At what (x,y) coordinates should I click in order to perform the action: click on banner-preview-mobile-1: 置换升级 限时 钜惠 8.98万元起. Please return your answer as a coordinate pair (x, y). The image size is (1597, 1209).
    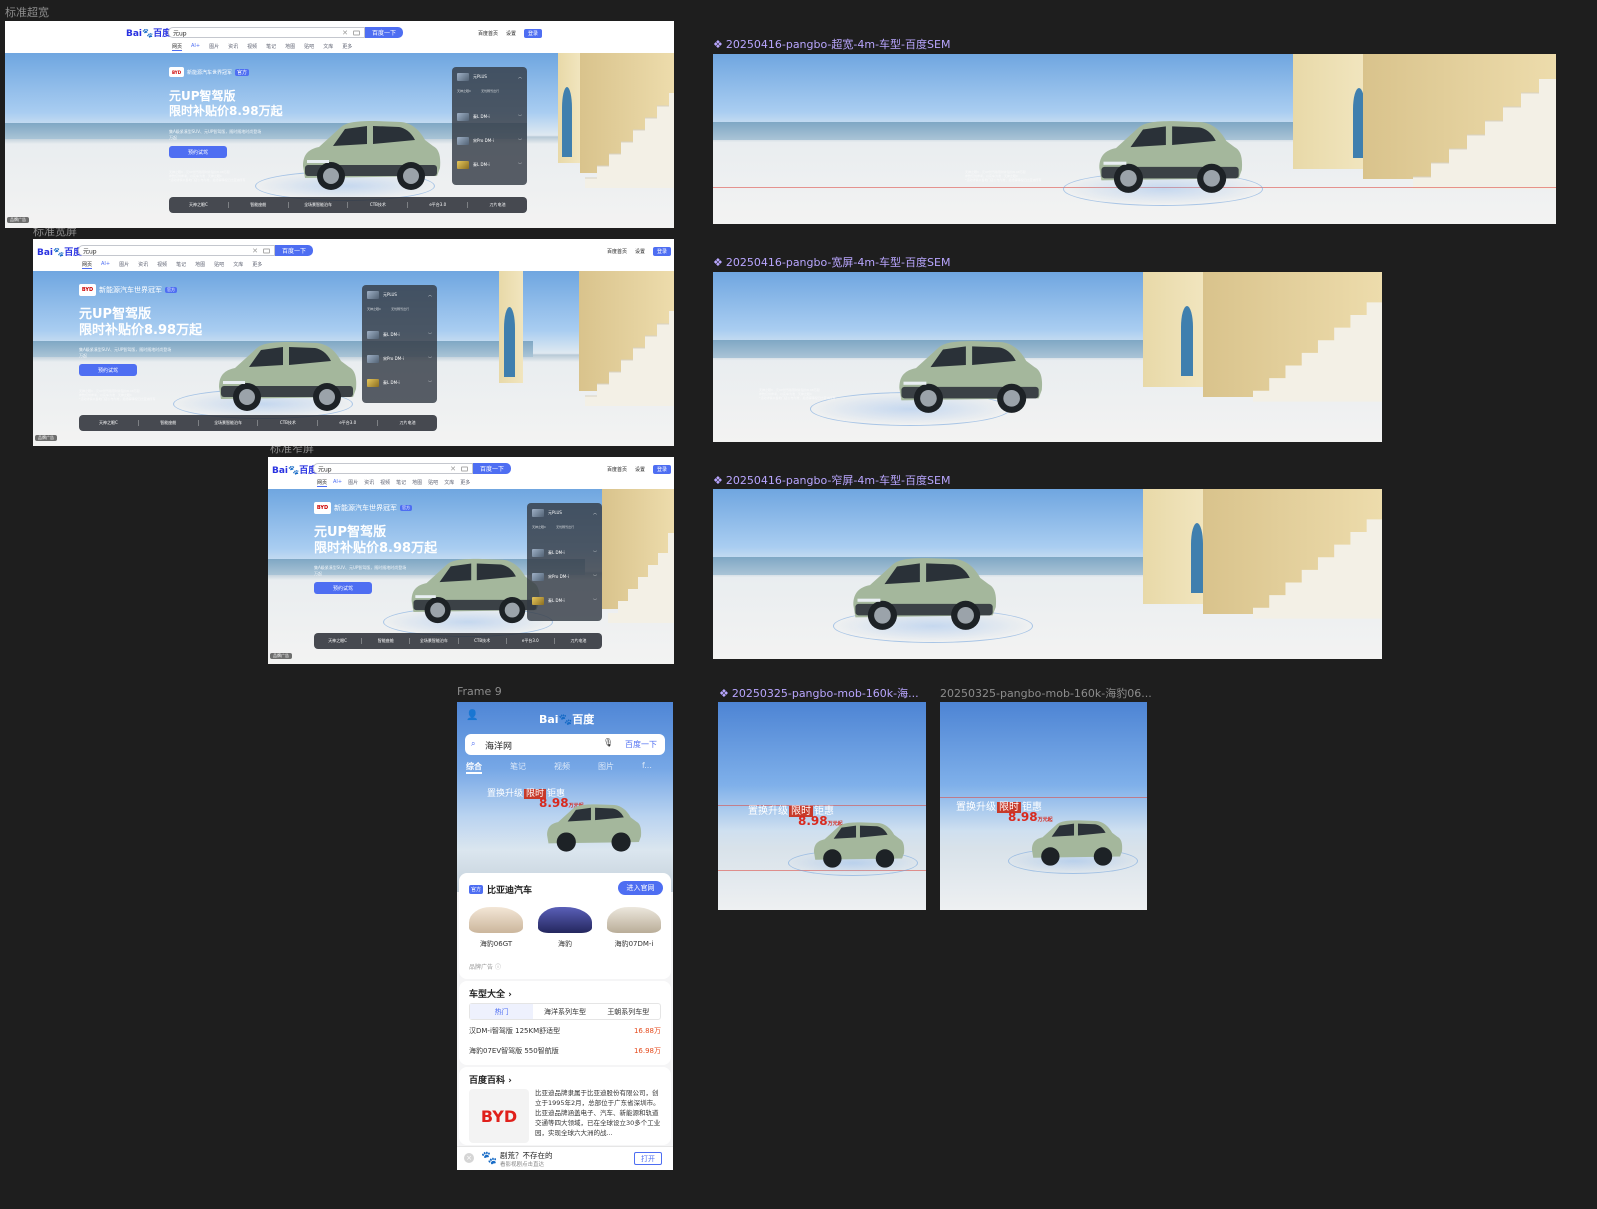
    Looking at the image, I should click on (822, 806).